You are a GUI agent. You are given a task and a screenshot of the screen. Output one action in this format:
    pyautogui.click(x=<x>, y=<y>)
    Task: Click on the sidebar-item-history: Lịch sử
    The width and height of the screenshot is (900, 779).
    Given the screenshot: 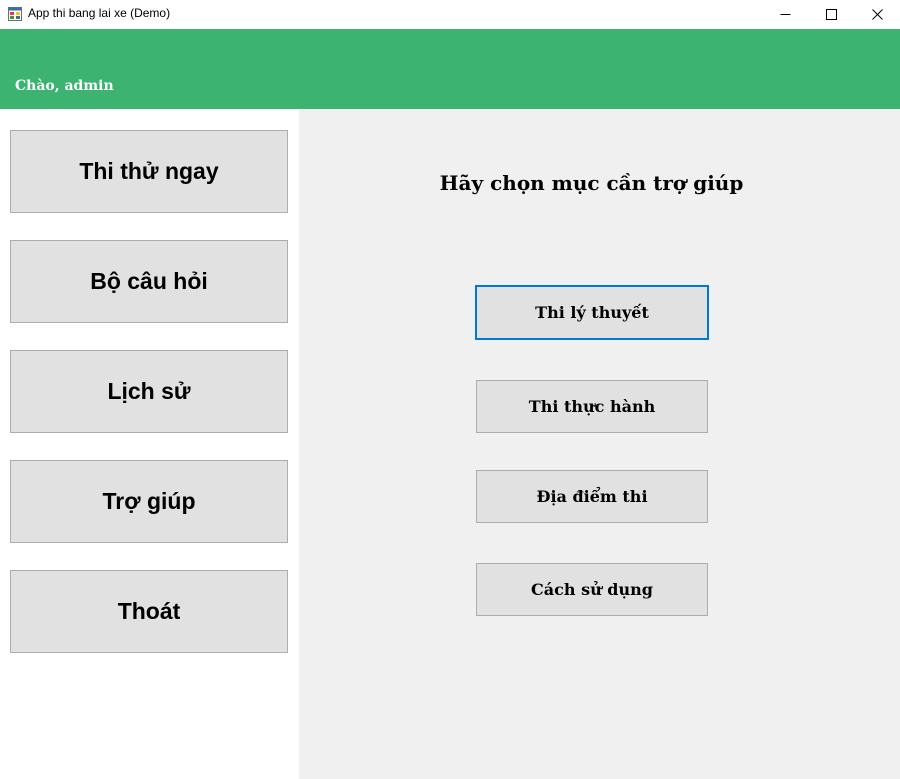 What is the action you would take?
    pyautogui.click(x=149, y=391)
    